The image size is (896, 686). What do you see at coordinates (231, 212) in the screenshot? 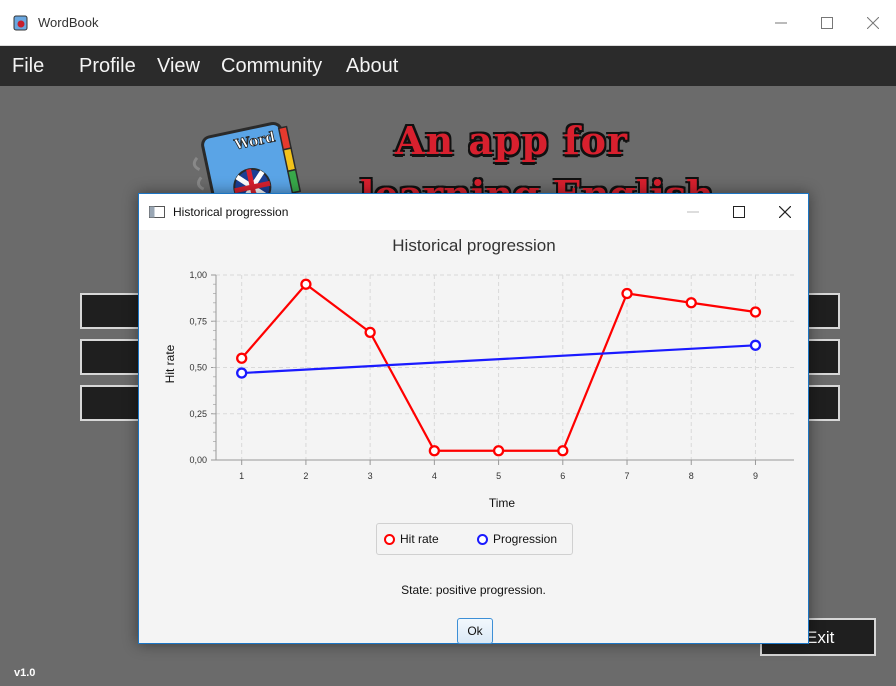
I see `dialog-title: Historical progression` at bounding box center [231, 212].